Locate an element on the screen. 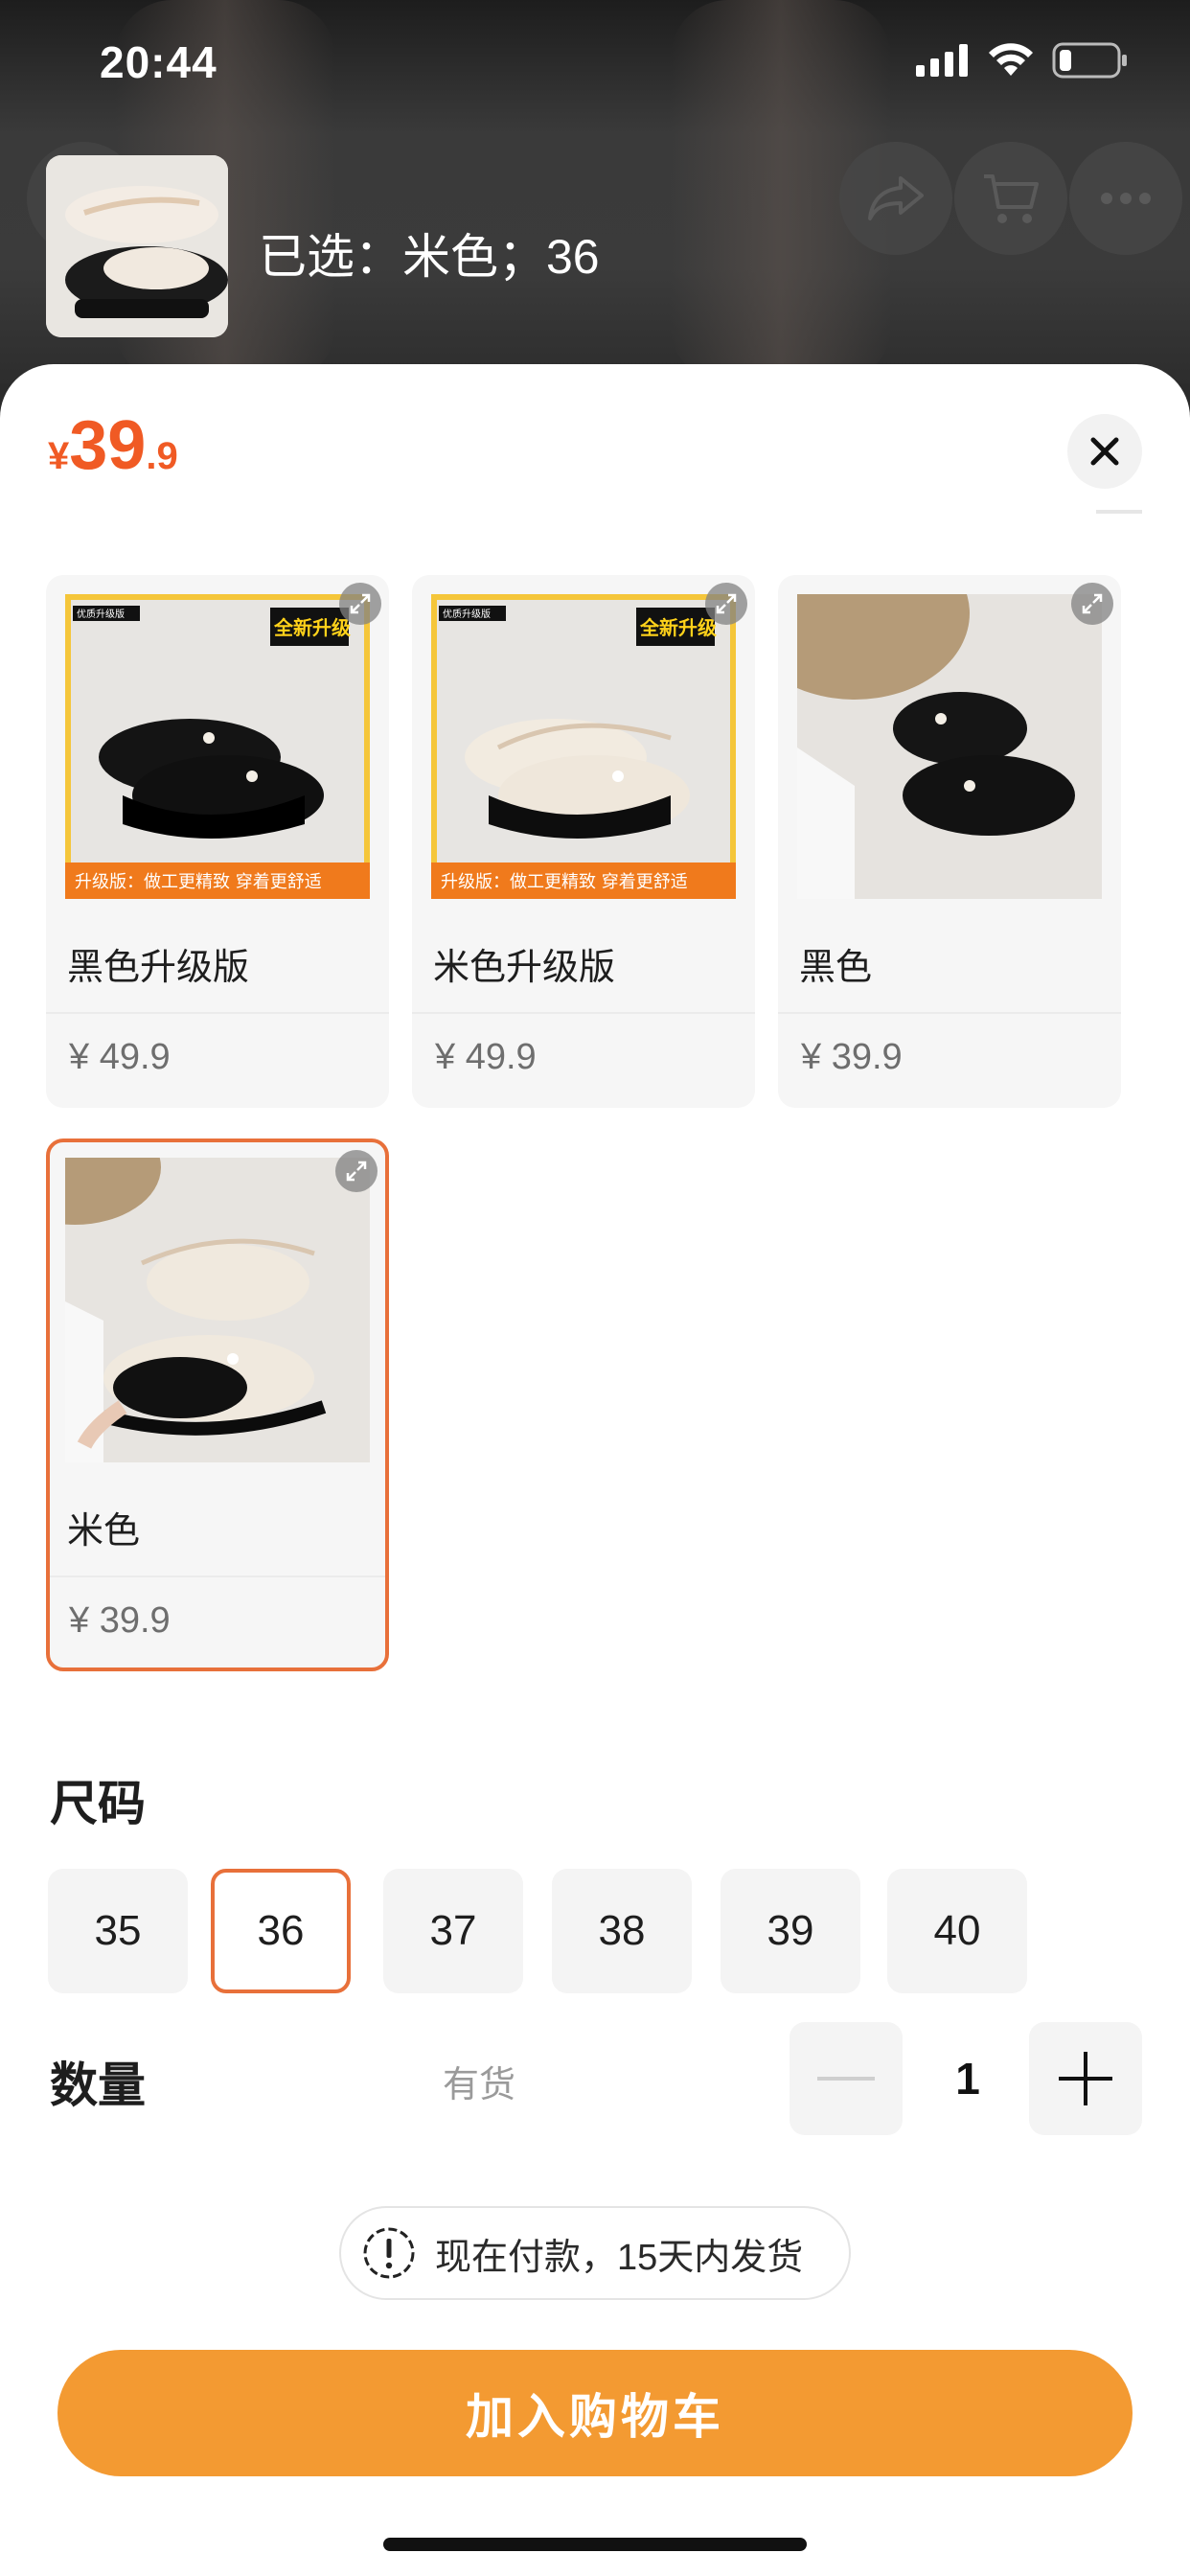  size-label: 尺码 is located at coordinates (98, 1803).